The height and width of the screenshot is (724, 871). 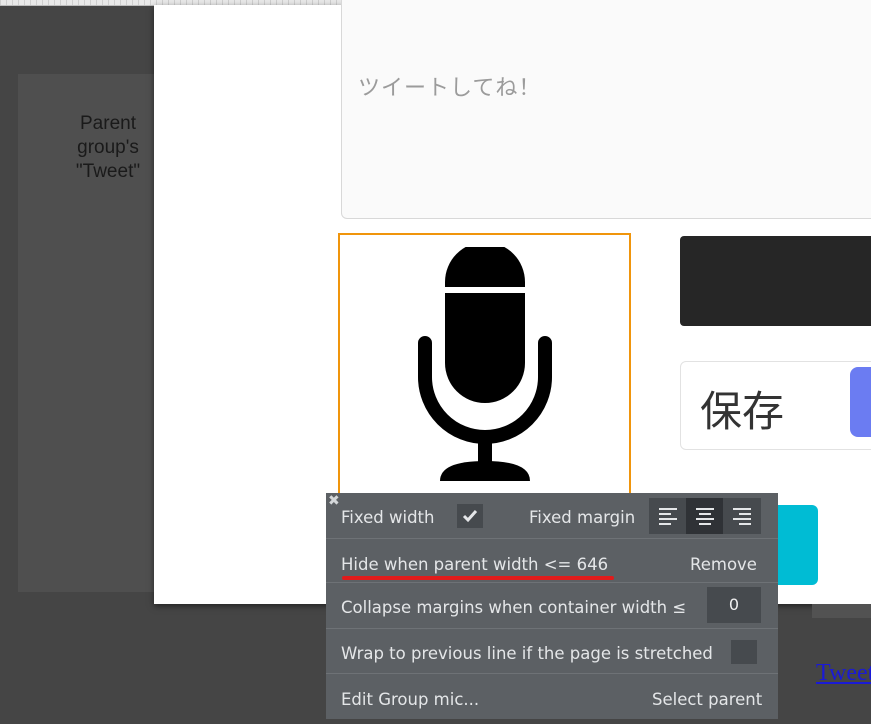 What do you see at coordinates (388, 517) in the screenshot?
I see `fixed-width-label: Fixed width` at bounding box center [388, 517].